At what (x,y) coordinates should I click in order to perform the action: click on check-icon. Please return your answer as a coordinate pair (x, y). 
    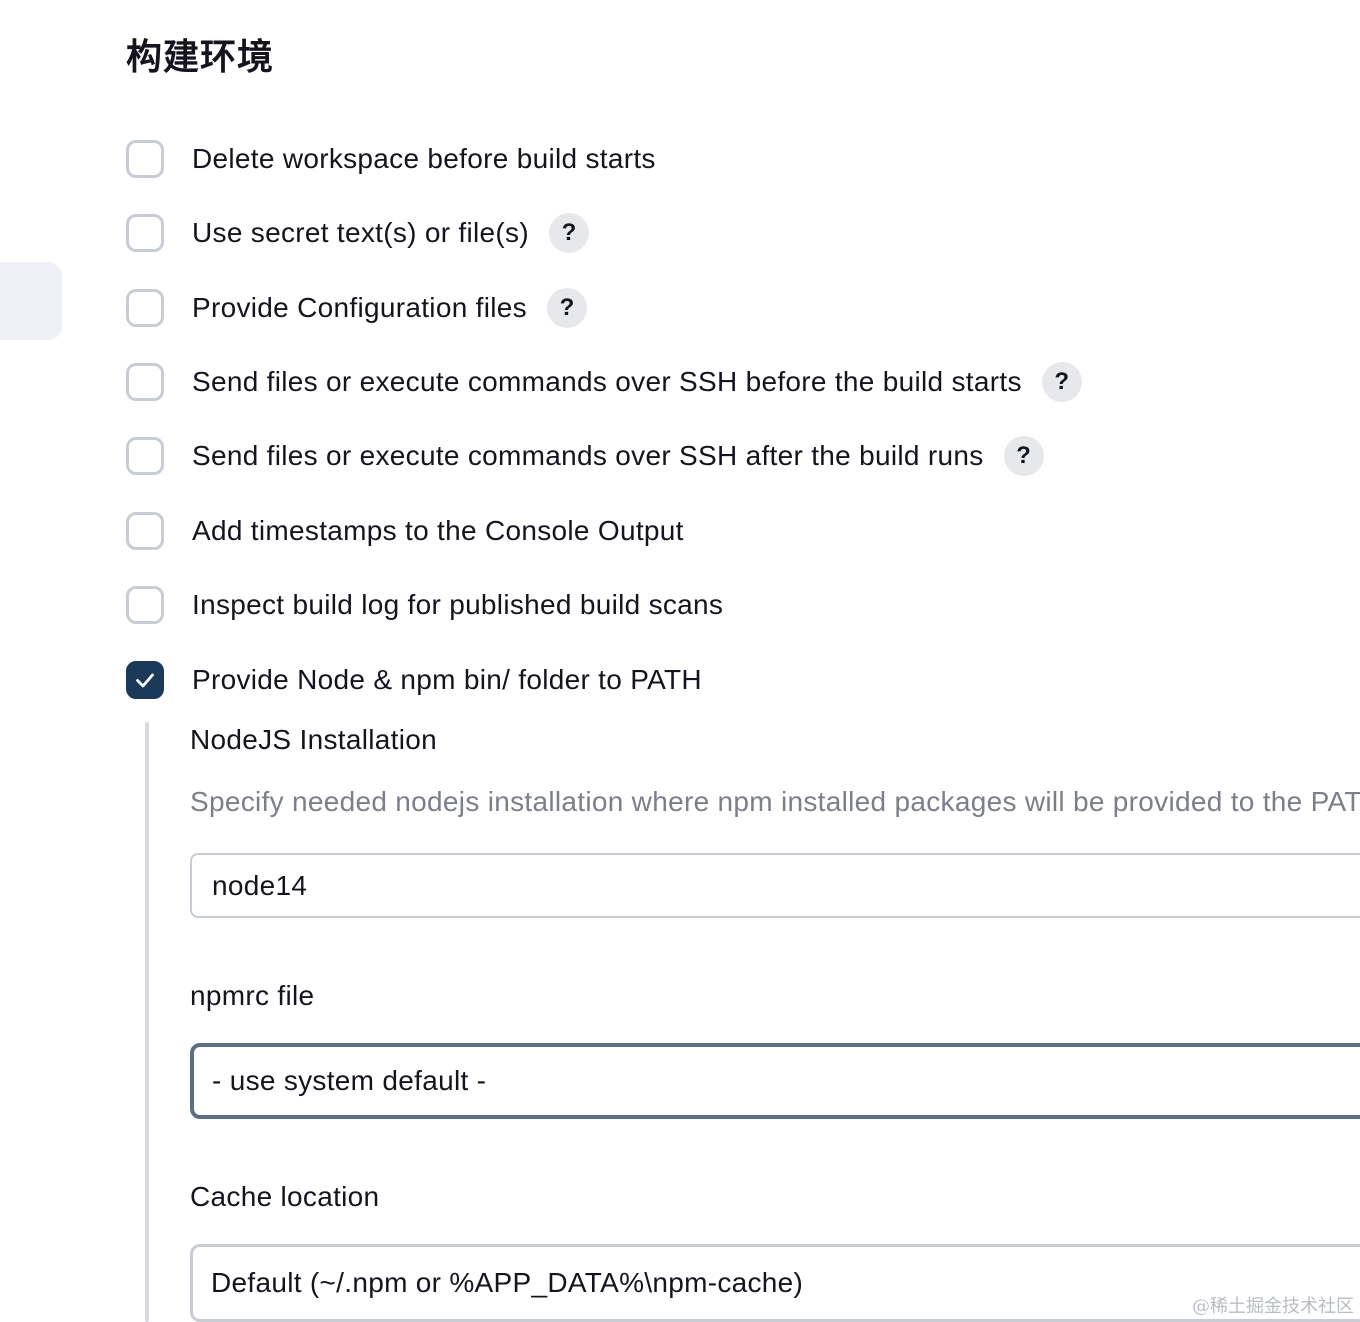
    Looking at the image, I should click on (145, 680).